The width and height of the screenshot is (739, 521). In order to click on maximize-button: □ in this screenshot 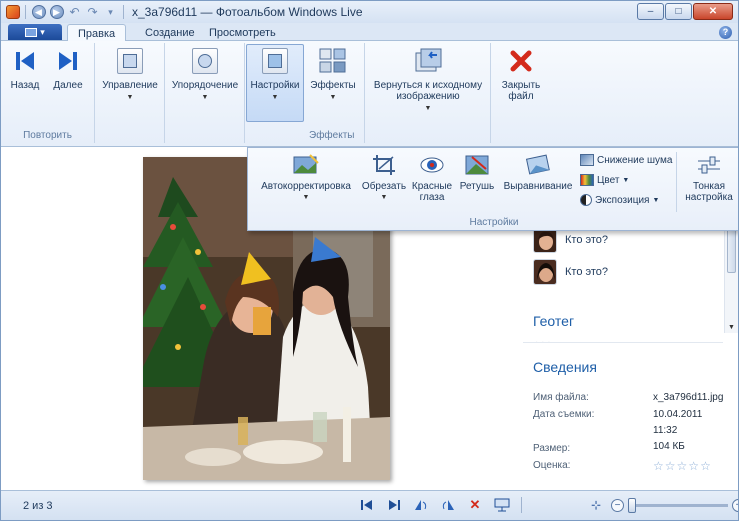, I will do `click(678, 11)`.